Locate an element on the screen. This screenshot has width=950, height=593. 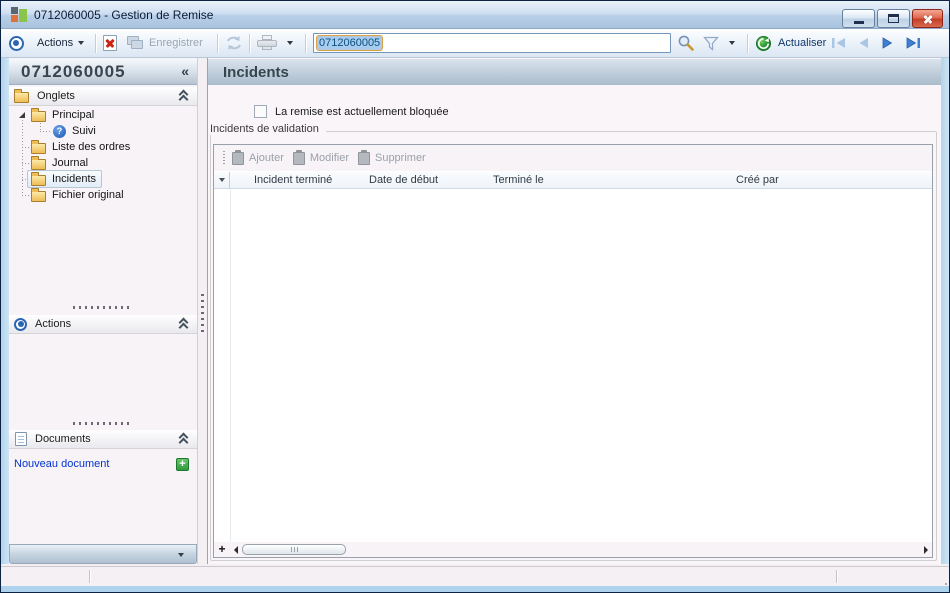
toolbar-separator is located at coordinates (305, 43).